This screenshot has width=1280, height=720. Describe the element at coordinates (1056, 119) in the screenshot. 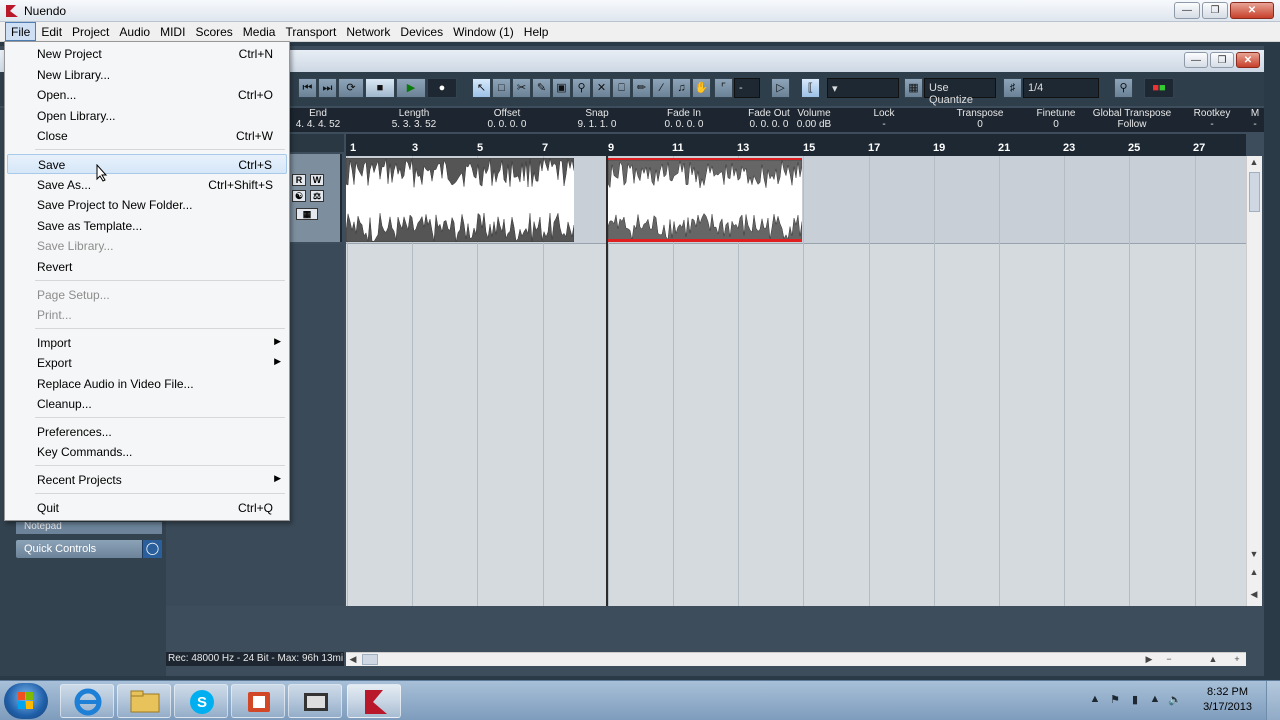

I see `info-finetune: Finetune 0` at that location.